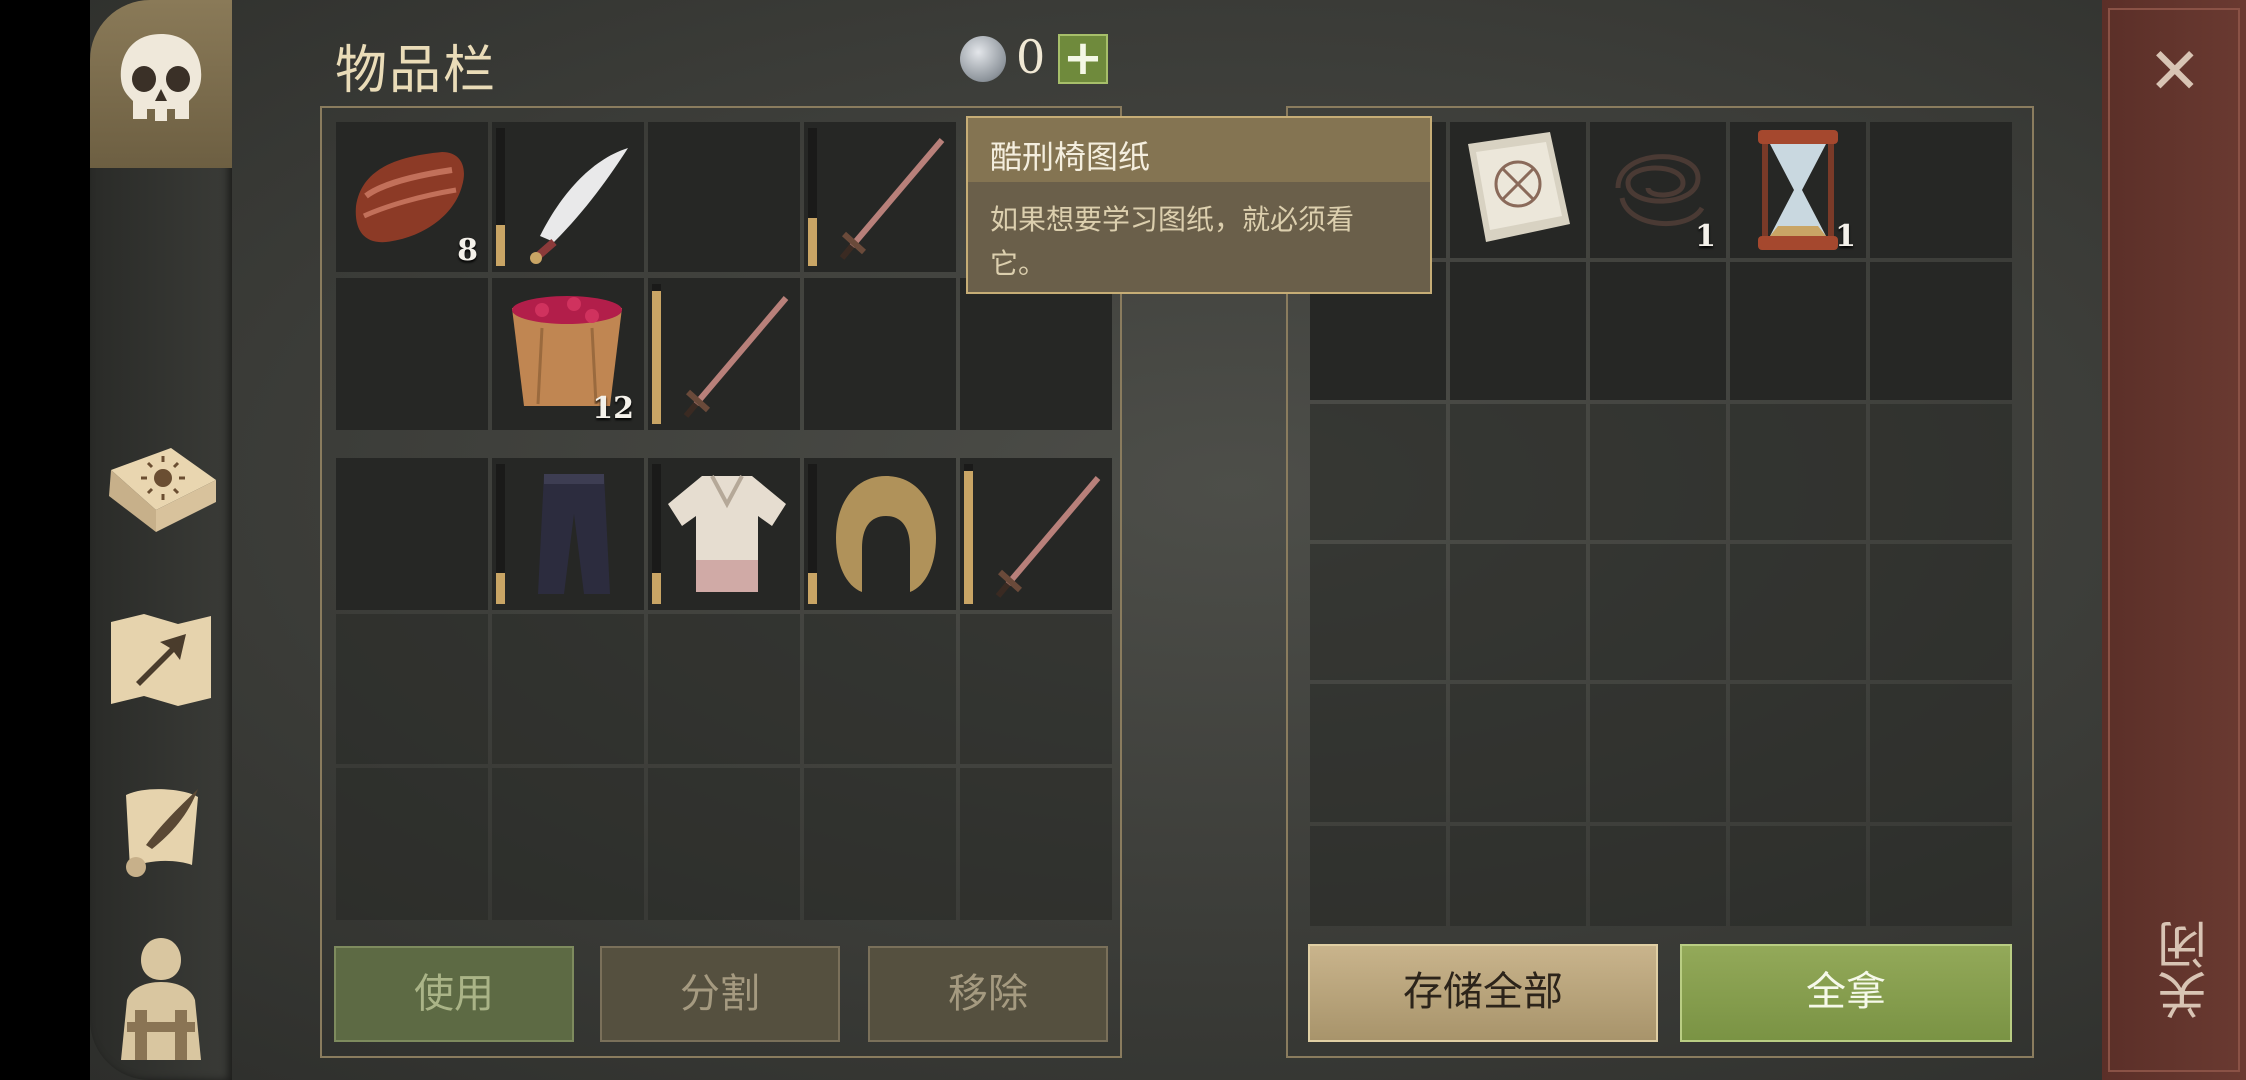 Image resolution: width=2246 pixels, height=1080 pixels. I want to click on inventory-slot: 8, so click(412, 197).